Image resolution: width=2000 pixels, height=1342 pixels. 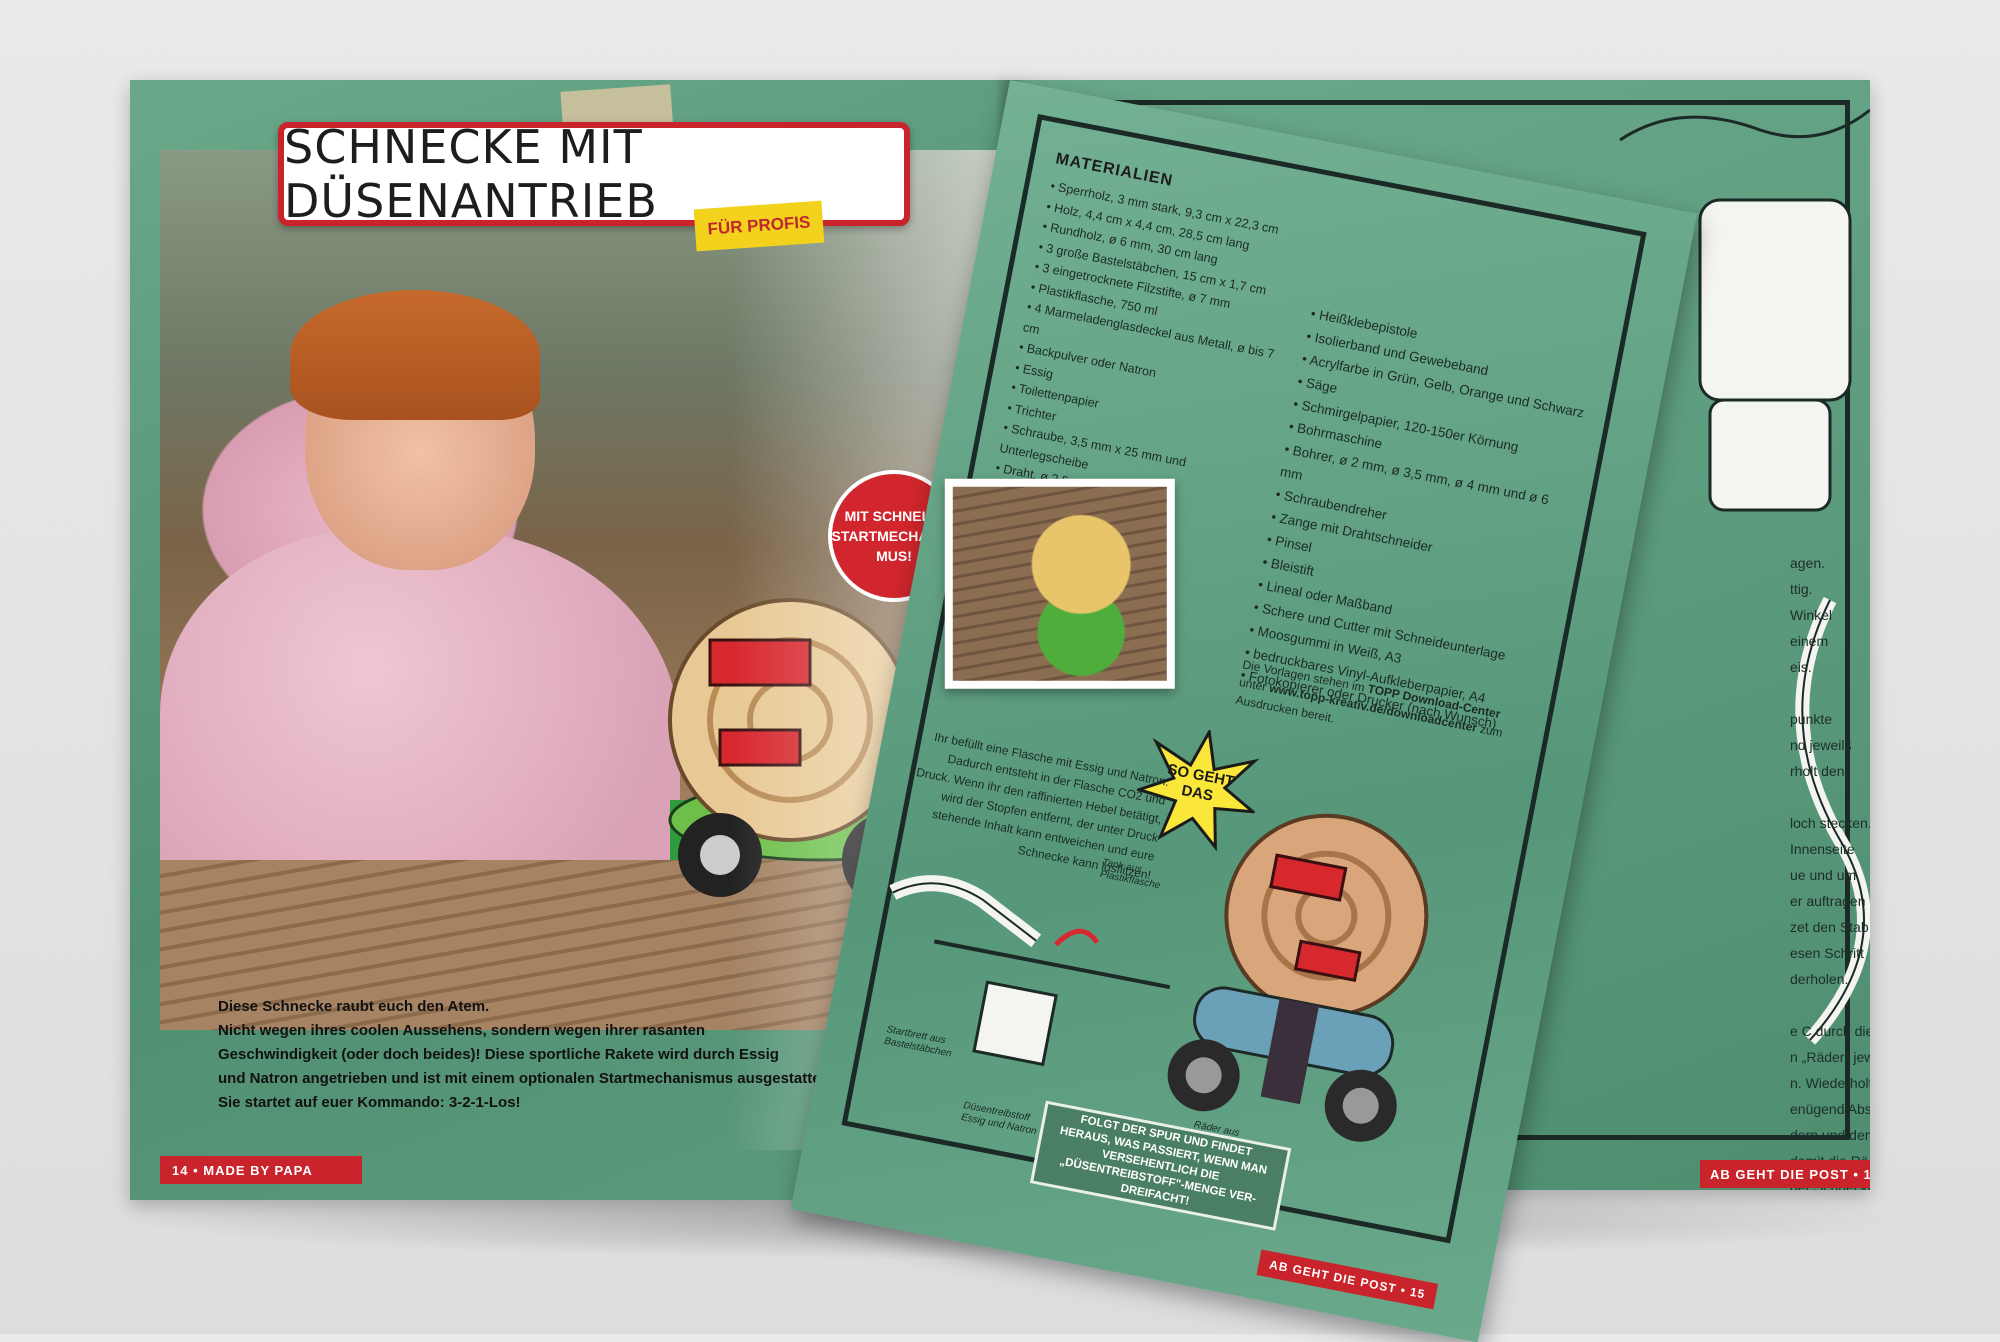 What do you see at coordinates (1821, 745) in the screenshot?
I see `page-17-line: nd jeweils` at bounding box center [1821, 745].